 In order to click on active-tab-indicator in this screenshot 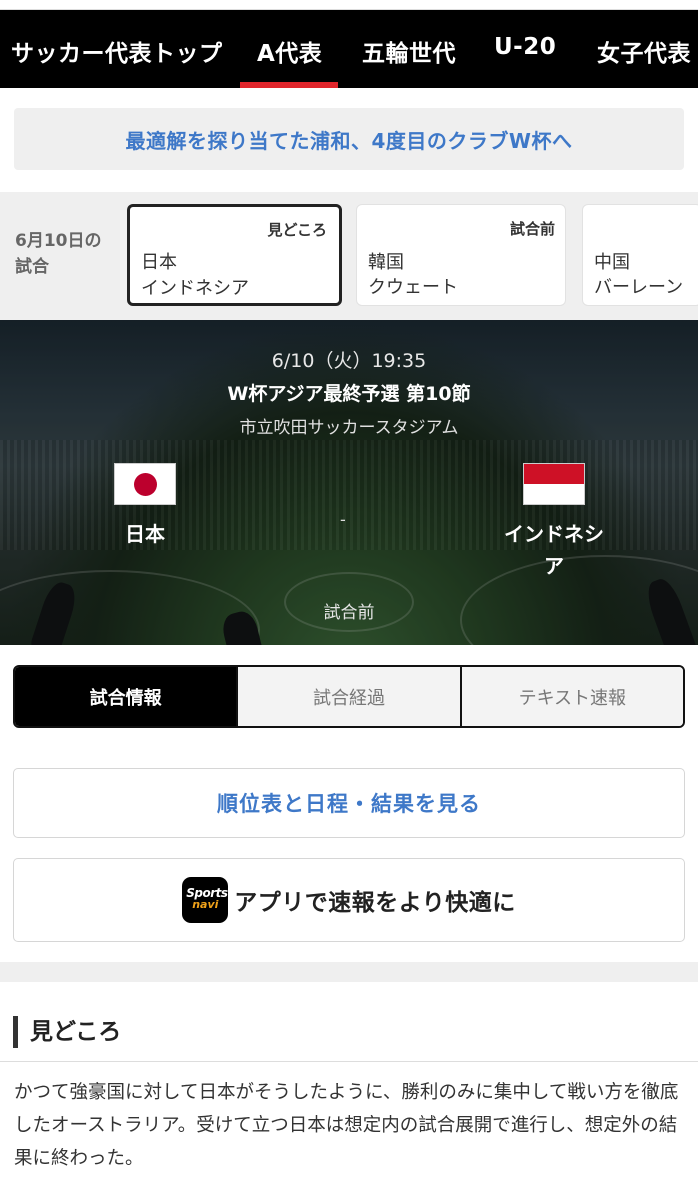, I will do `click(289, 85)`.